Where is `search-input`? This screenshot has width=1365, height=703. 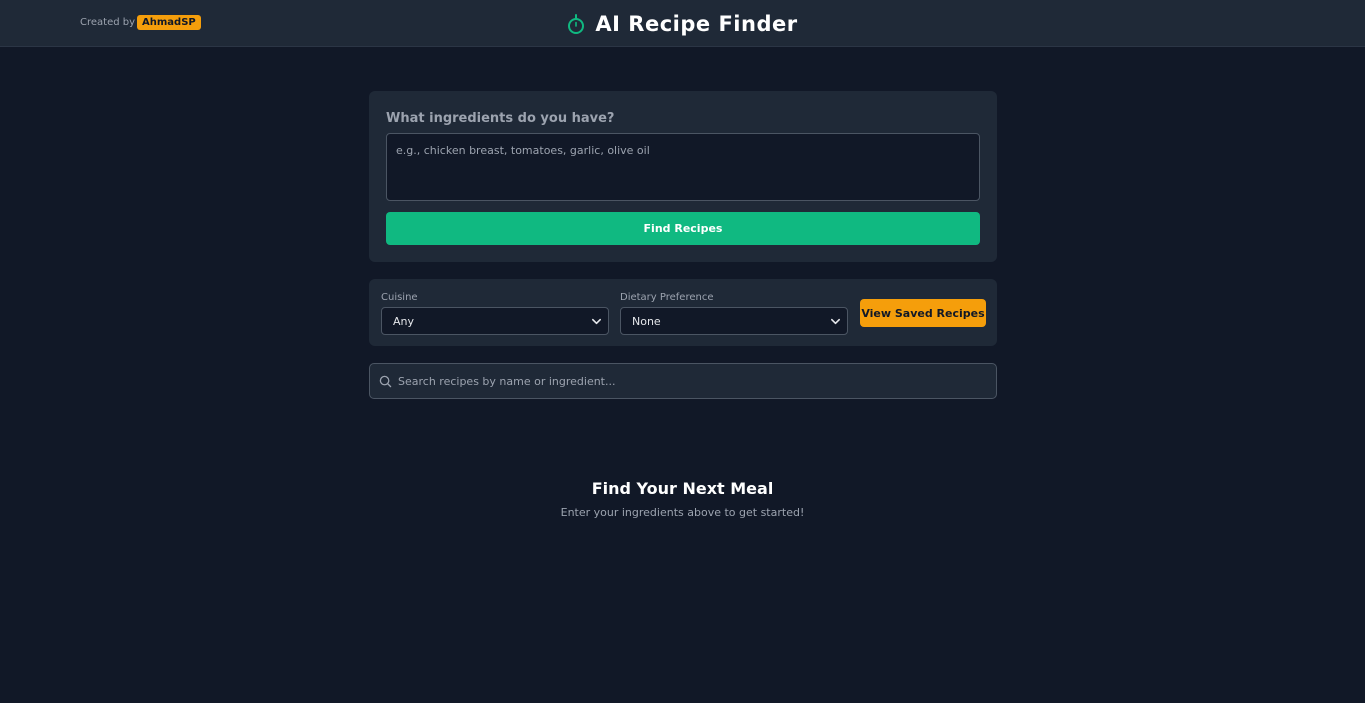
search-input is located at coordinates (693, 381).